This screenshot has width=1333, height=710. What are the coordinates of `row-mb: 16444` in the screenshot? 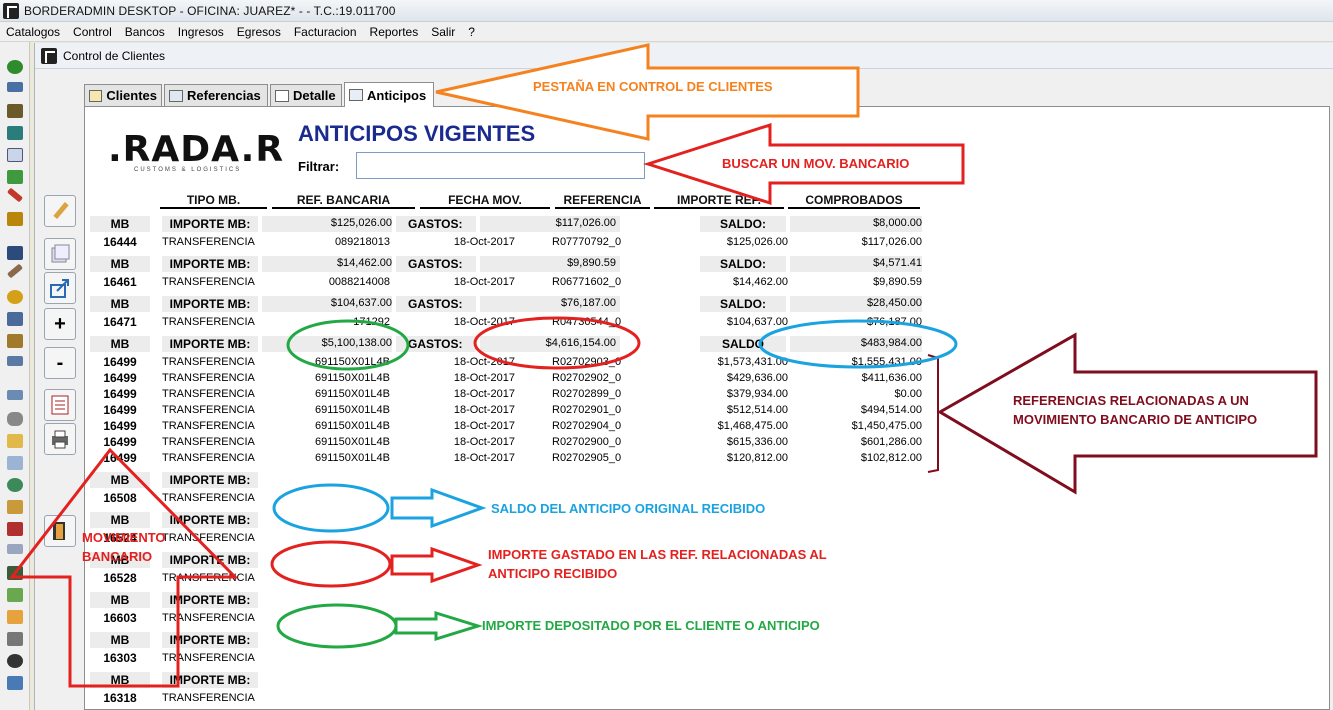 It's located at (120, 242).